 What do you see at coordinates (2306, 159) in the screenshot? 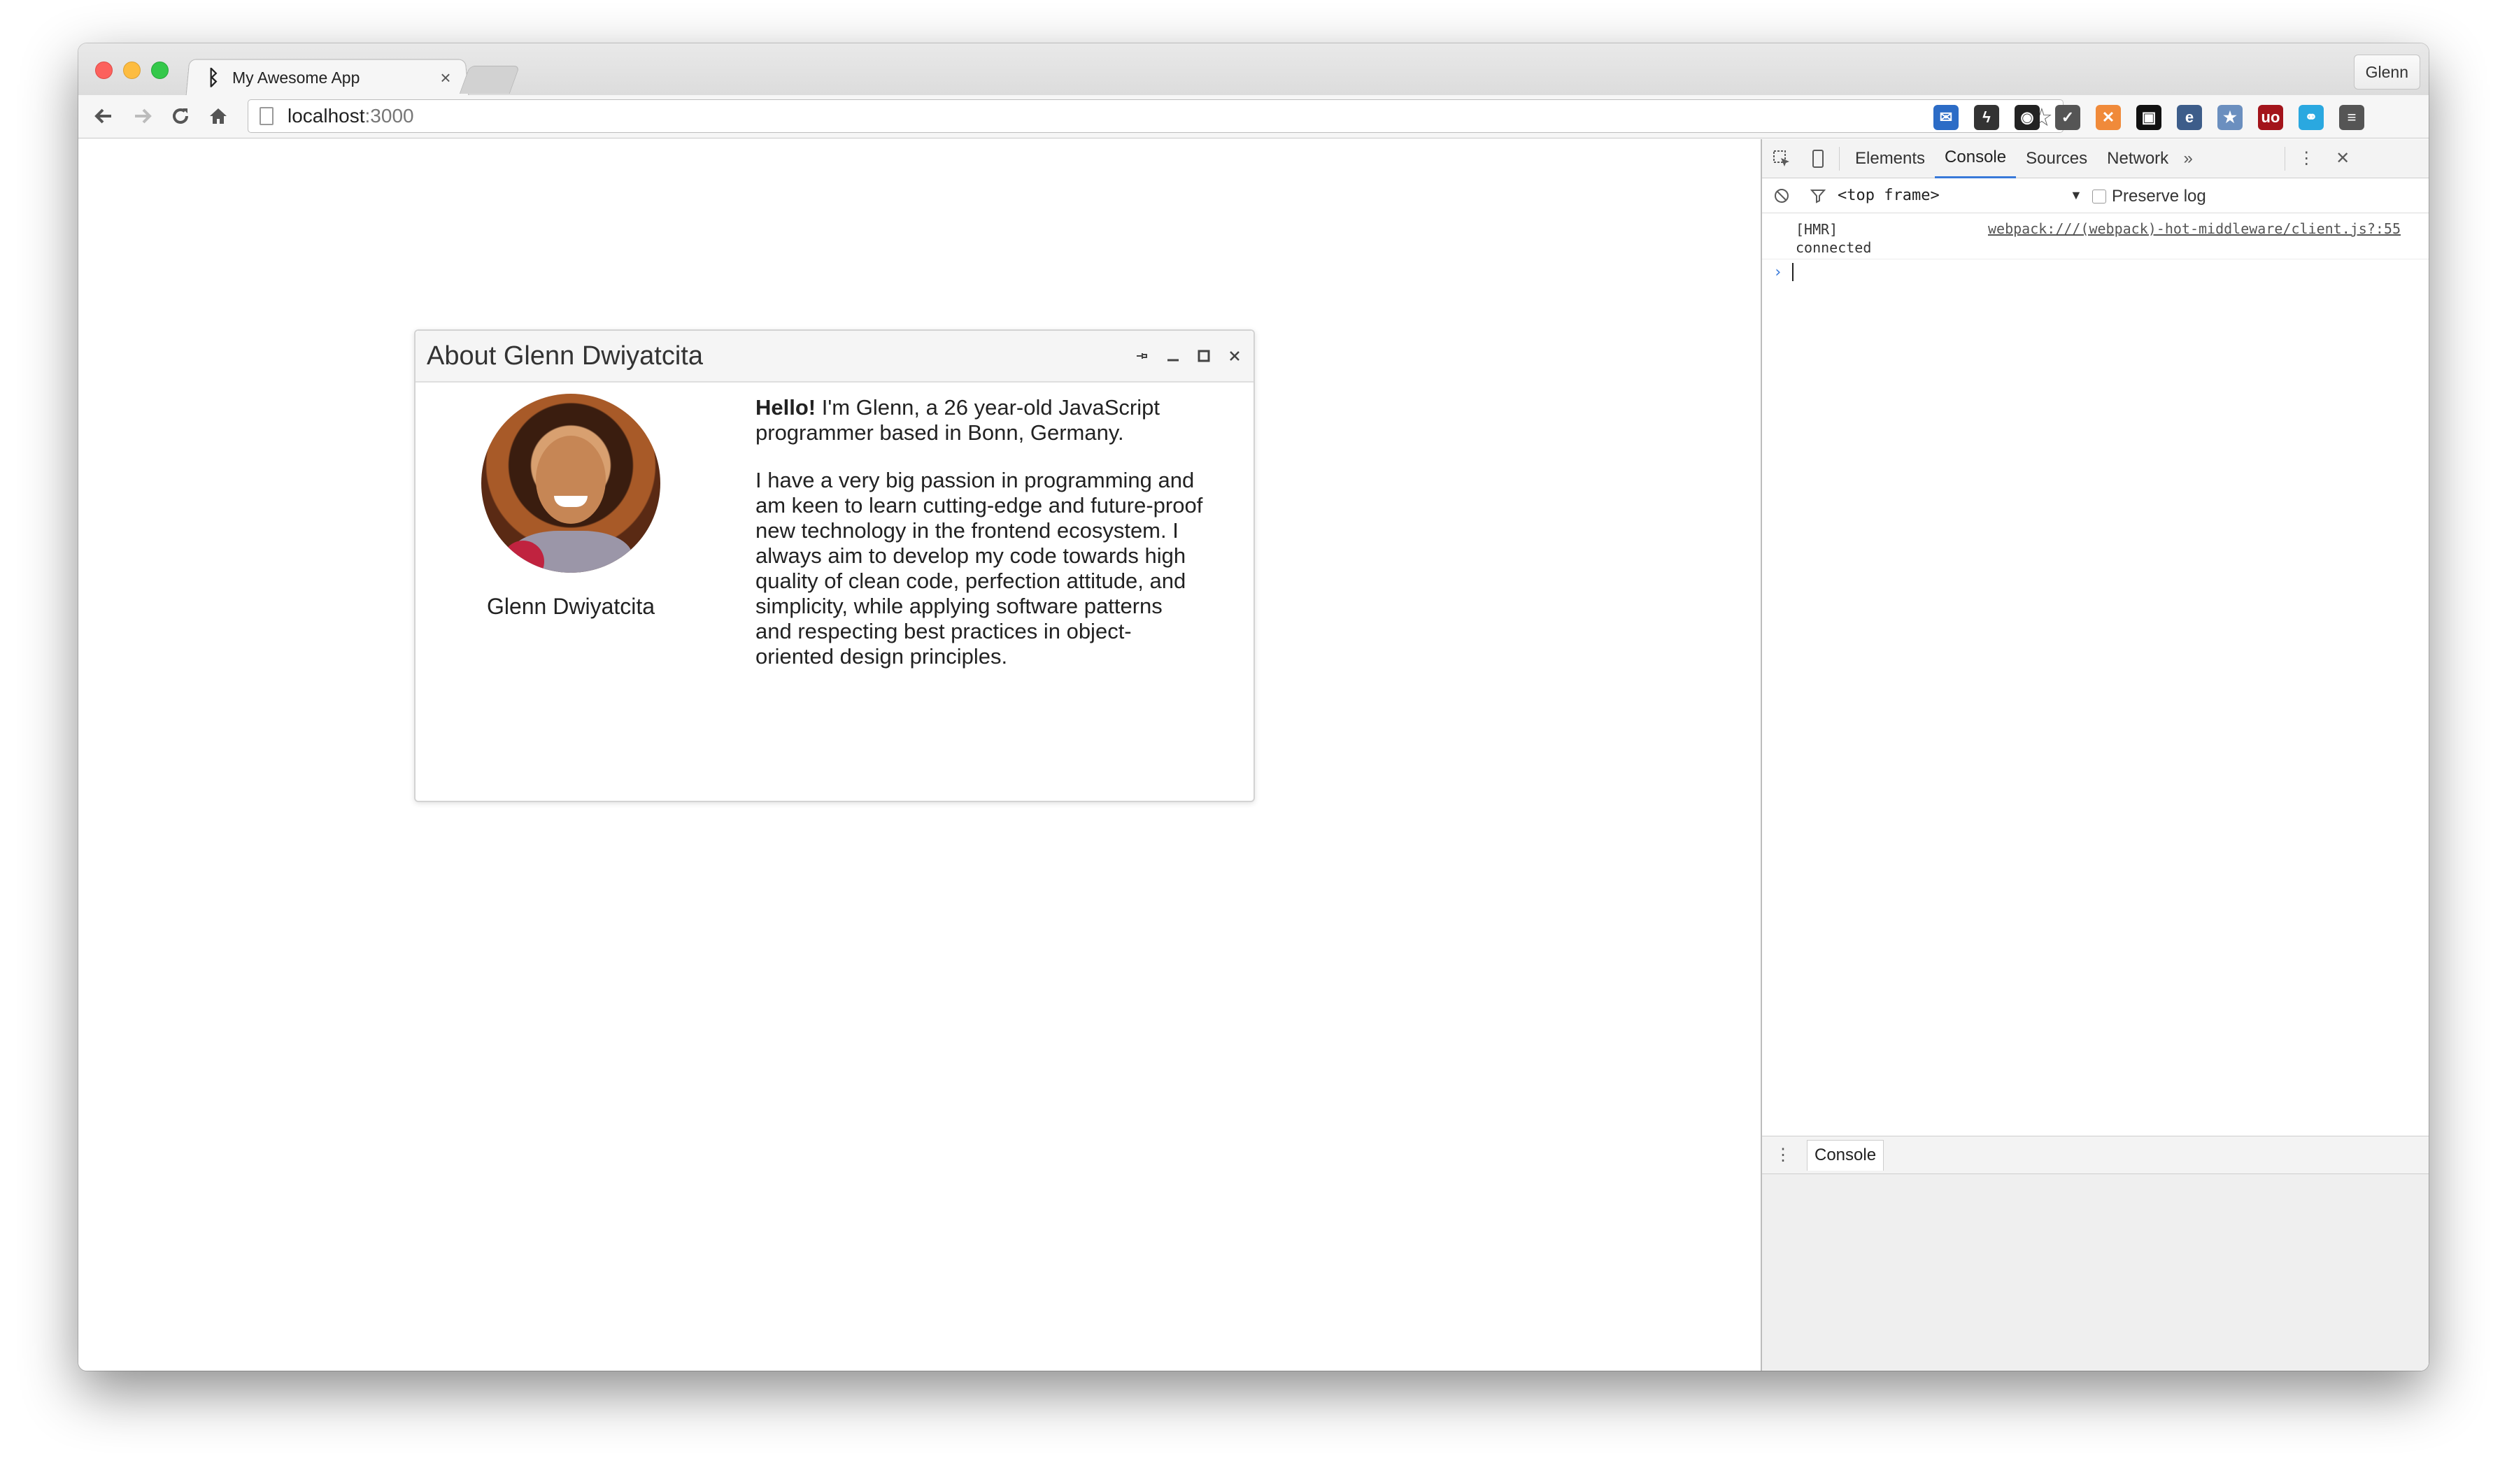
I see `customize-menu-icon: ⋮` at bounding box center [2306, 159].